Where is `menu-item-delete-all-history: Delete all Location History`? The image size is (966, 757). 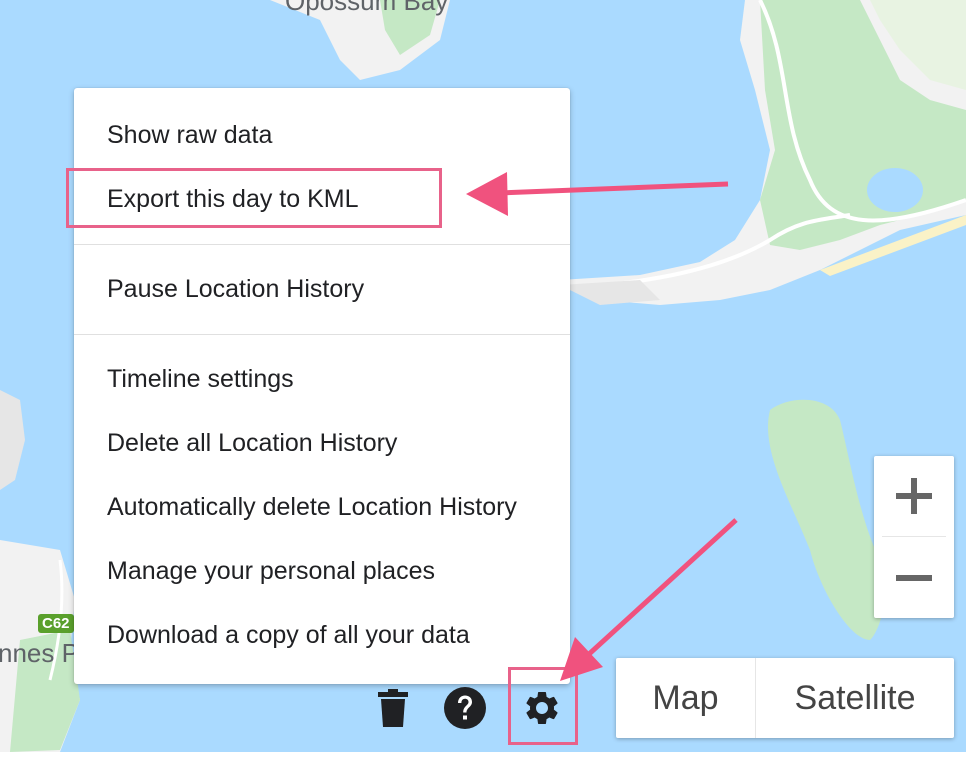
menu-item-delete-all-history: Delete all Location History is located at coordinates (252, 443).